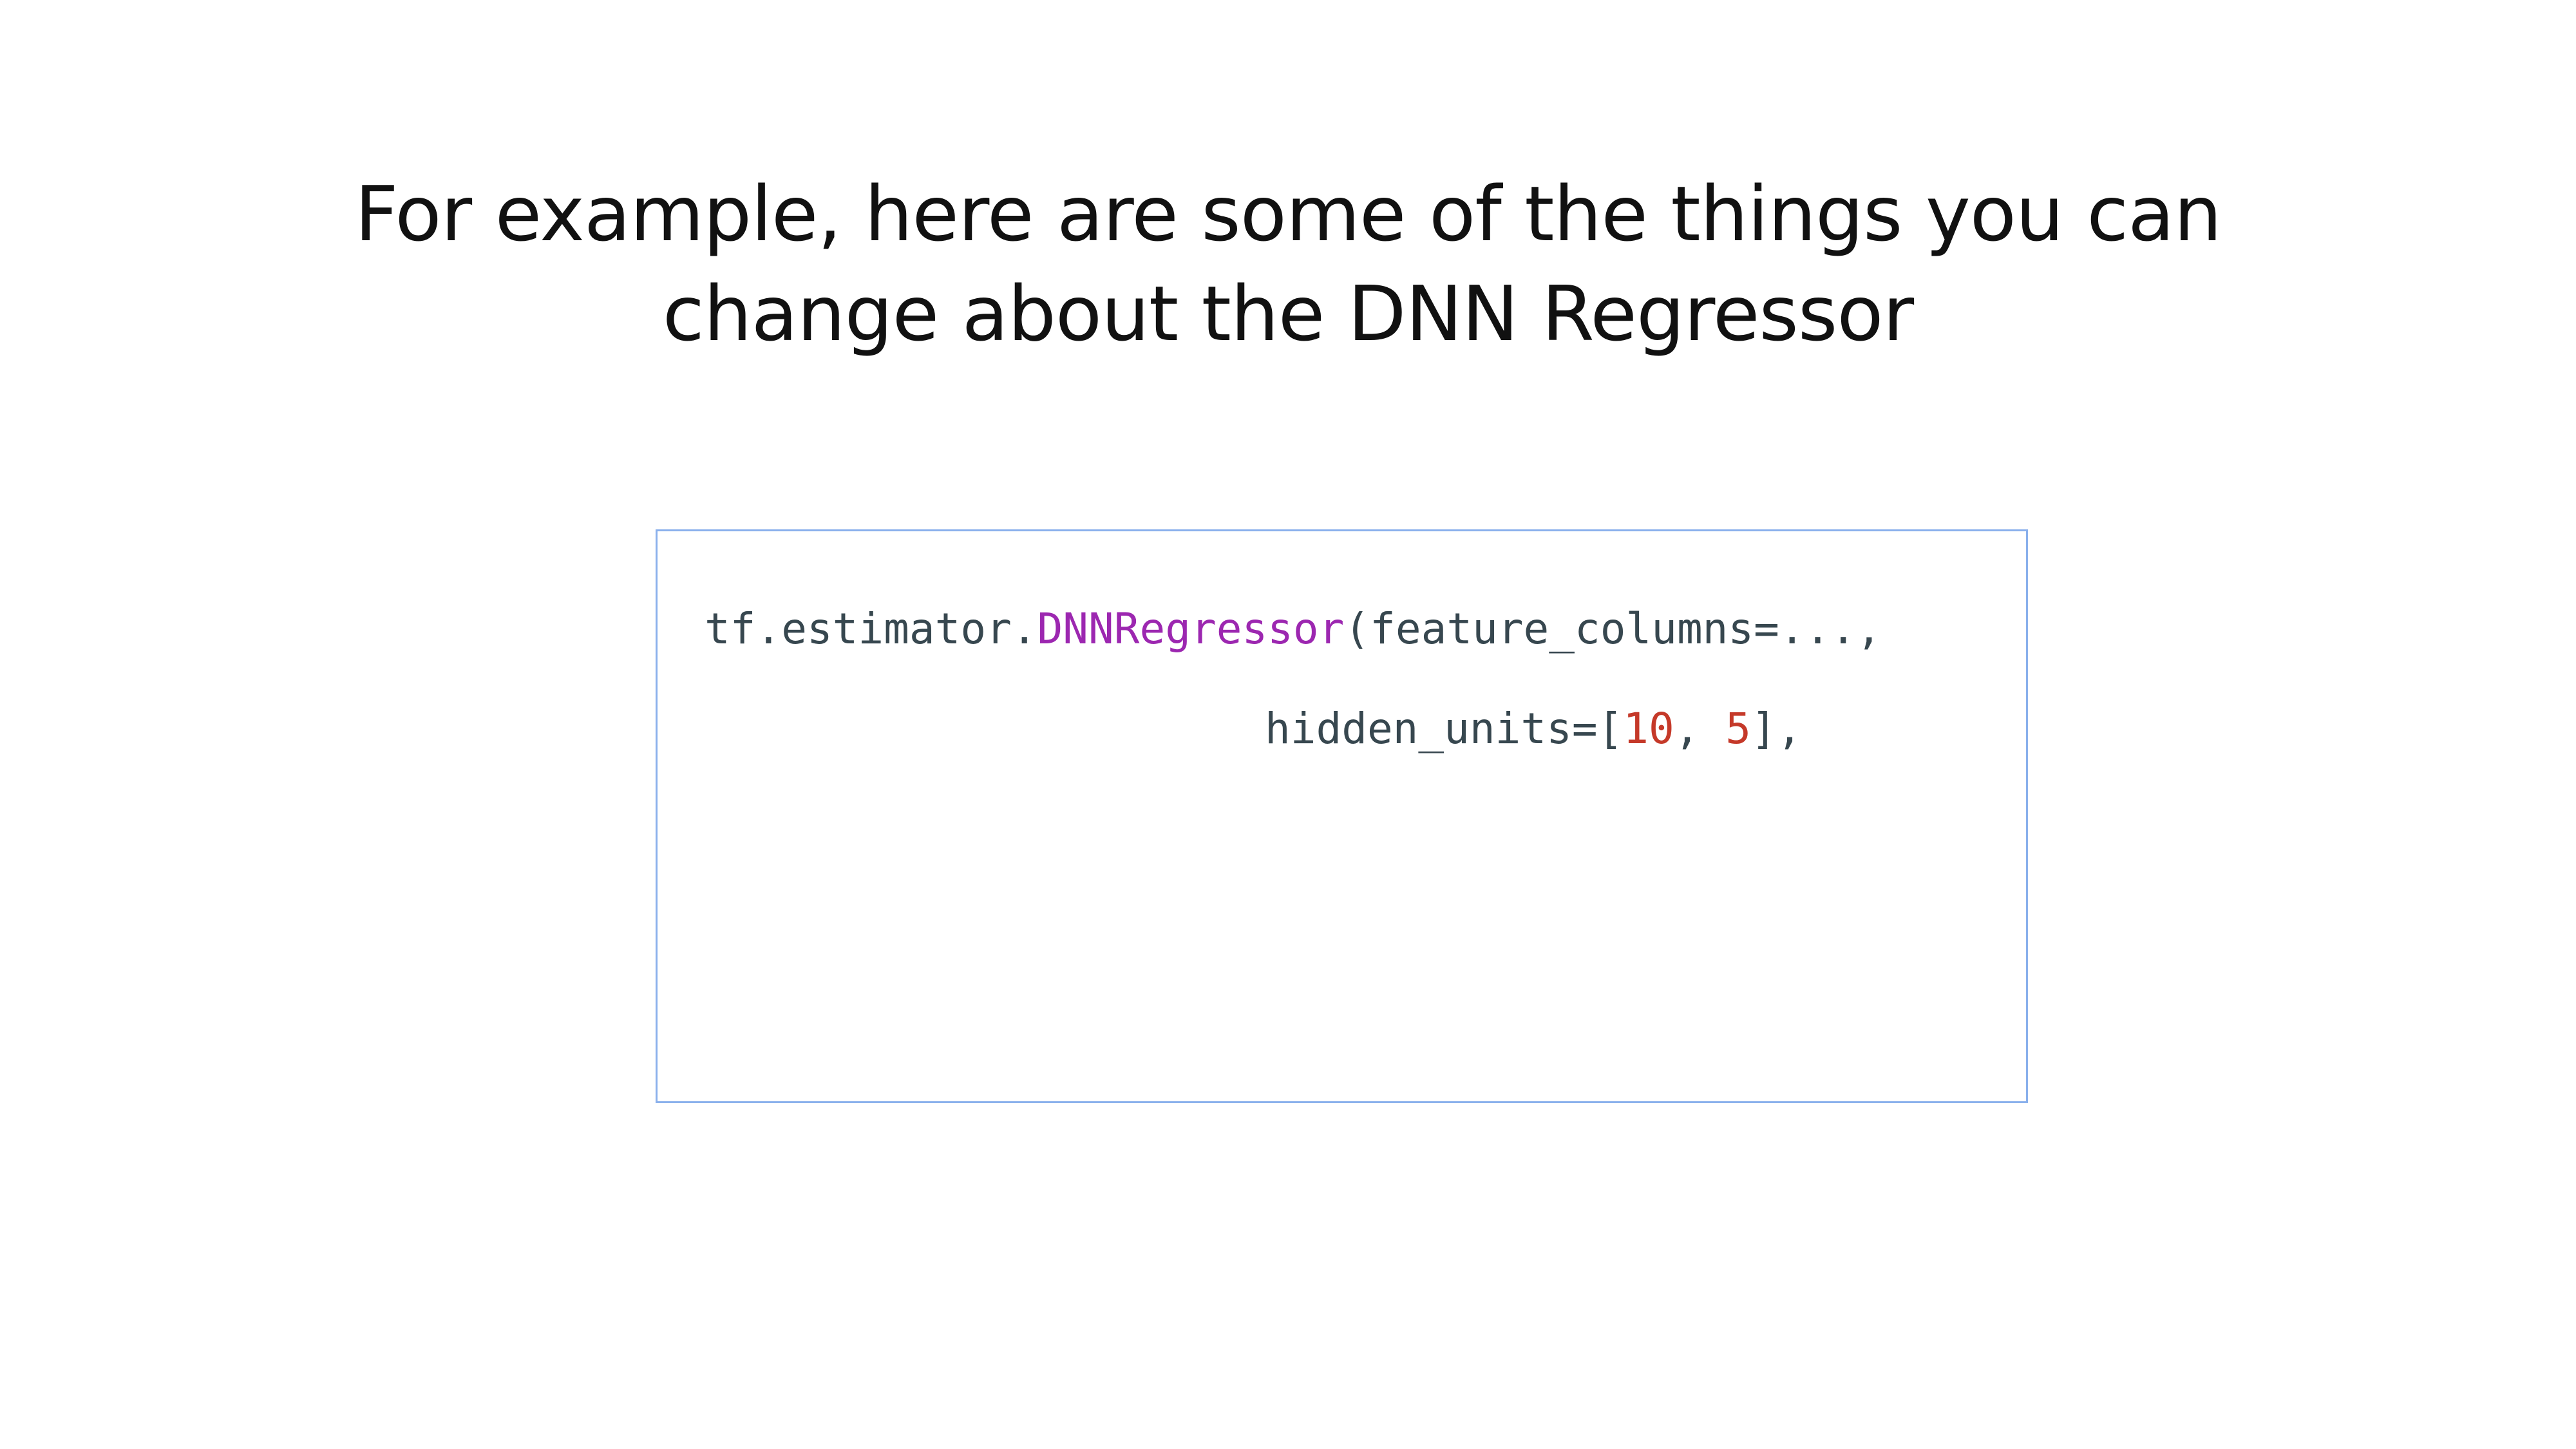 The image size is (2576, 1449). I want to click on code-hidden-units-suffix: ],, so click(1777, 728).